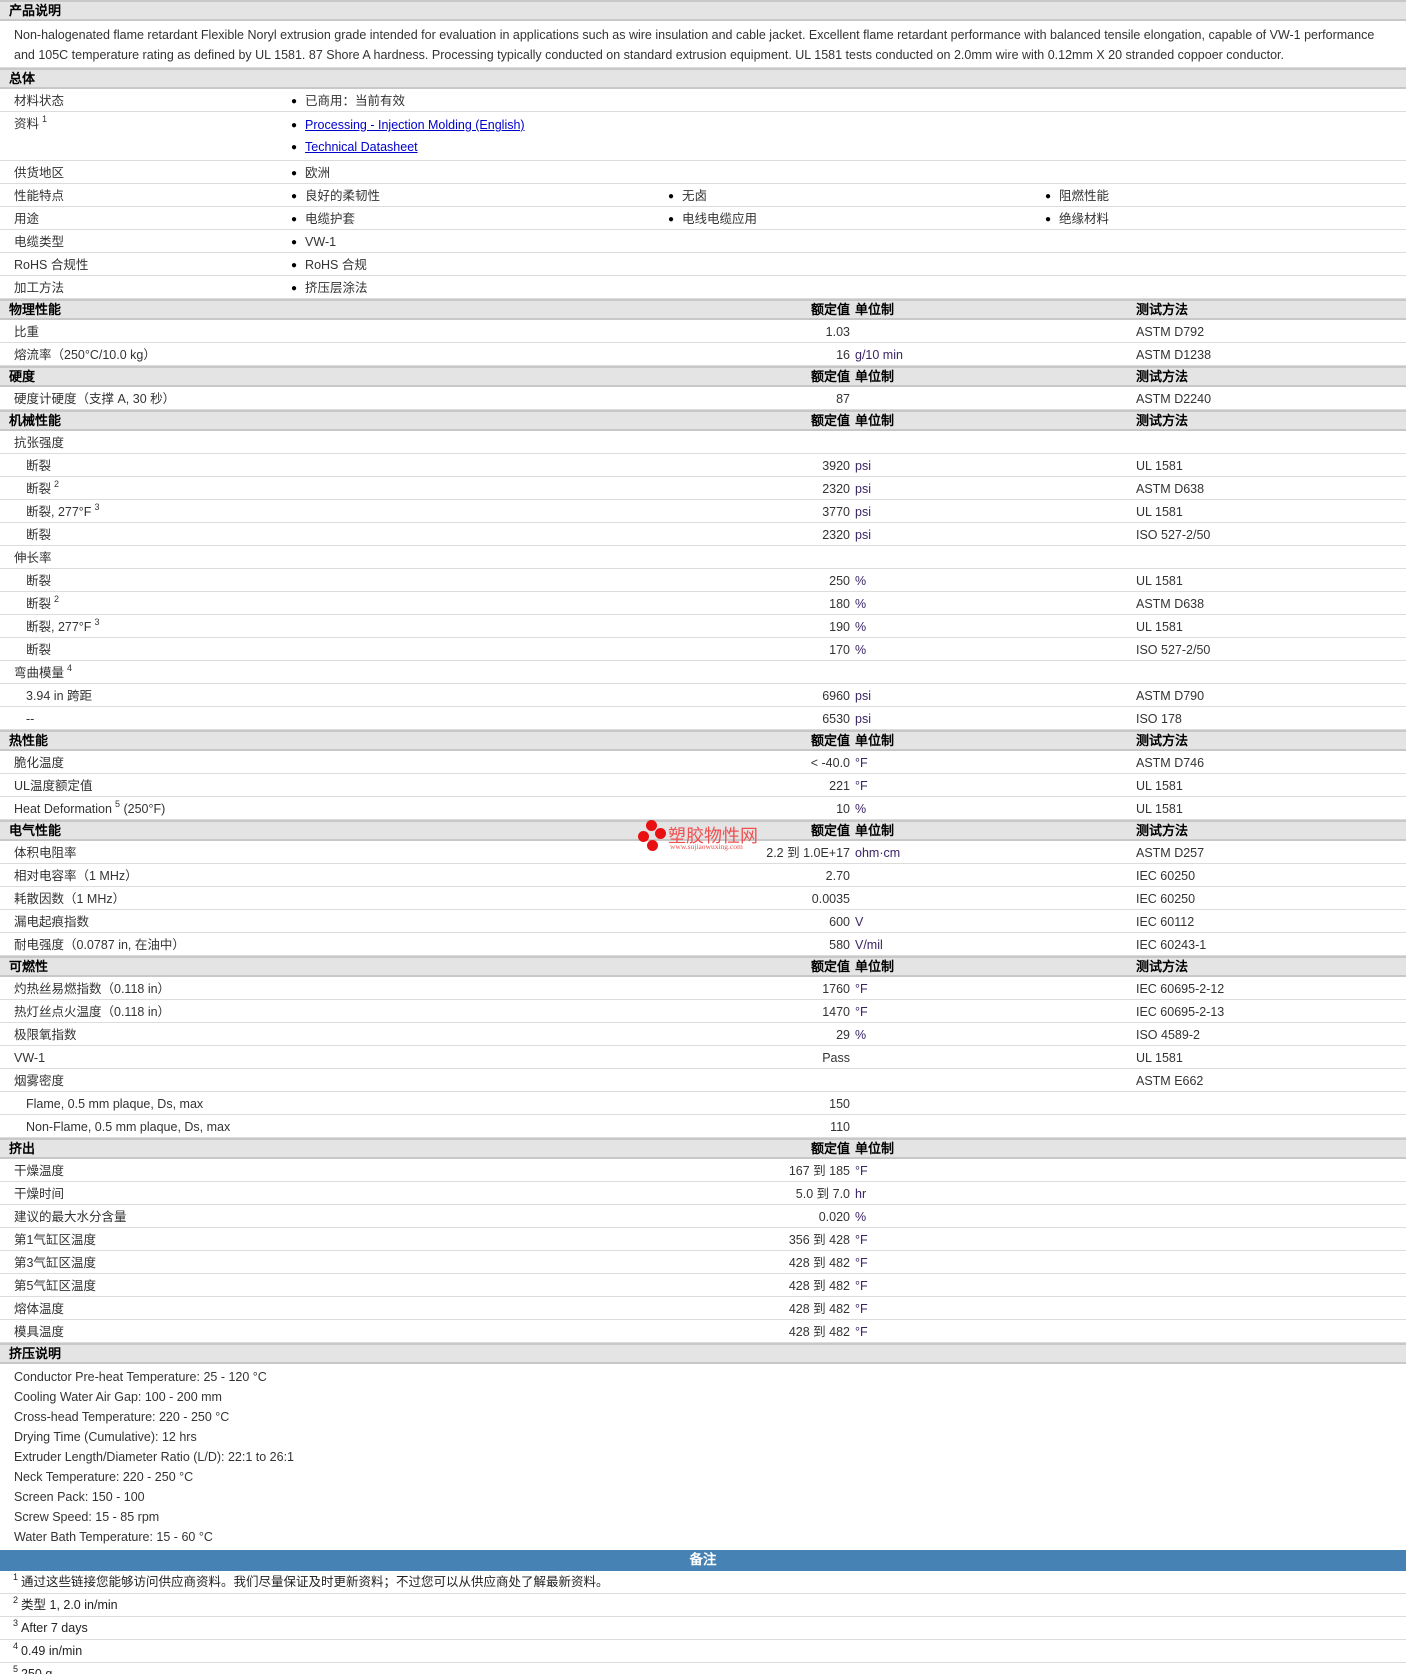 This screenshot has width=1406, height=1674. Describe the element at coordinates (1159, 1058) in the screenshot. I see `test-method: UL 1581` at that location.